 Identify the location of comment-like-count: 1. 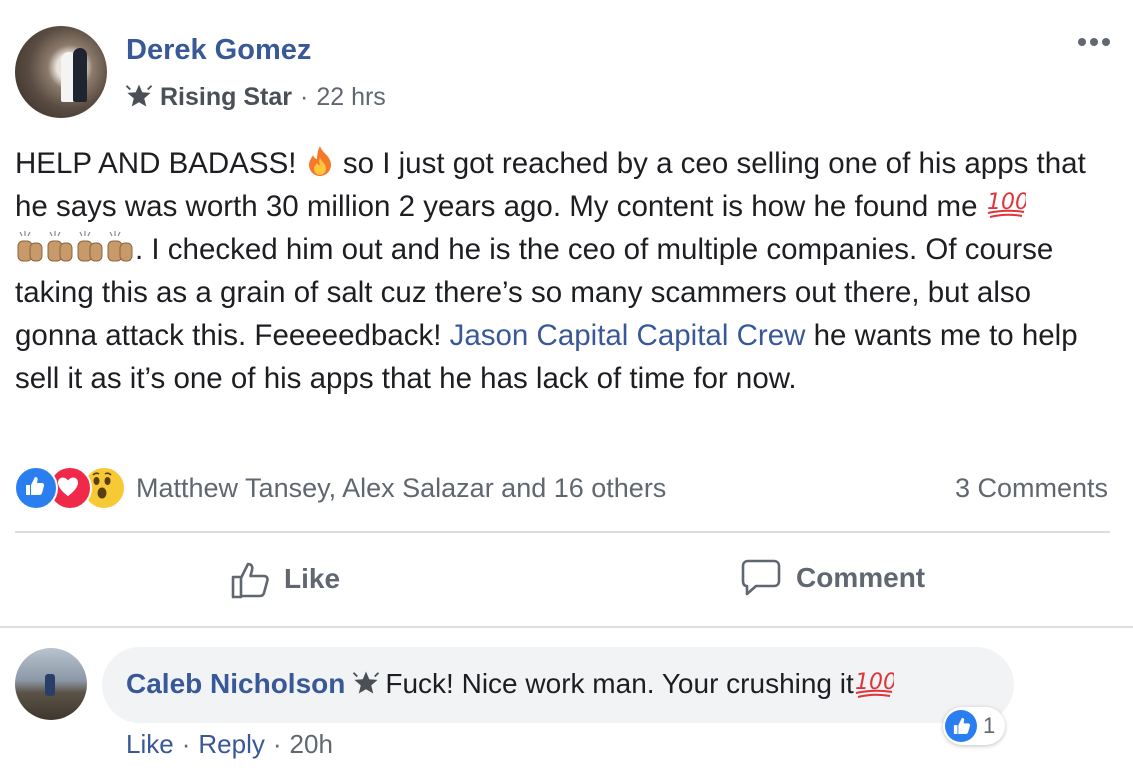
(974, 726).